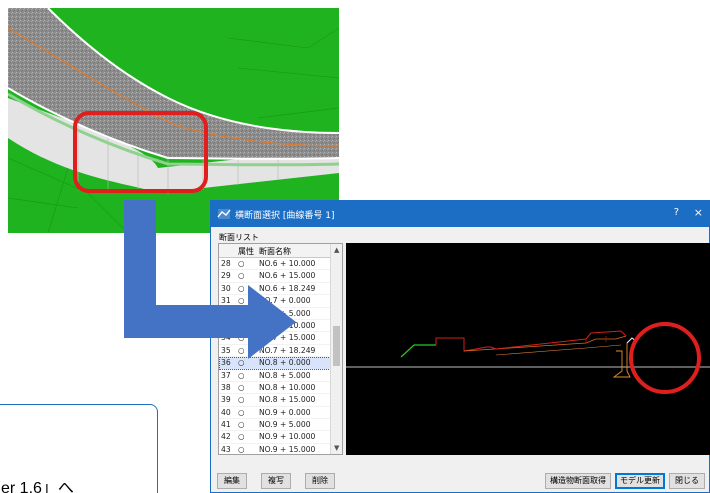 The height and width of the screenshot is (493, 710). I want to click on row-no: 35, so click(226, 350).